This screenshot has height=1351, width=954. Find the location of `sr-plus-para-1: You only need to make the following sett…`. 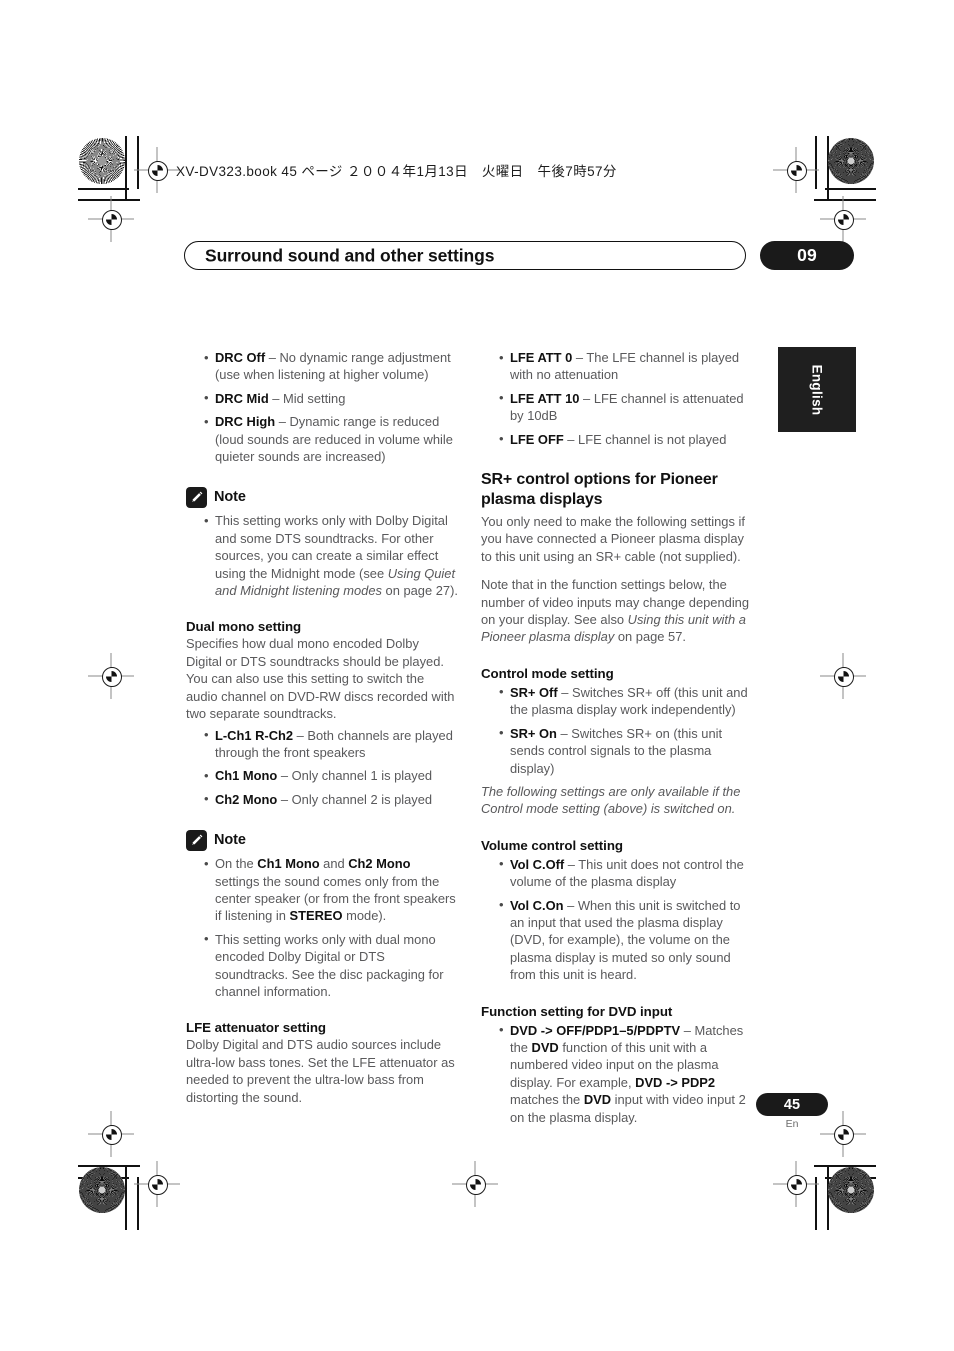

sr-plus-para-1: You only need to make the following sett… is located at coordinates (613, 539).